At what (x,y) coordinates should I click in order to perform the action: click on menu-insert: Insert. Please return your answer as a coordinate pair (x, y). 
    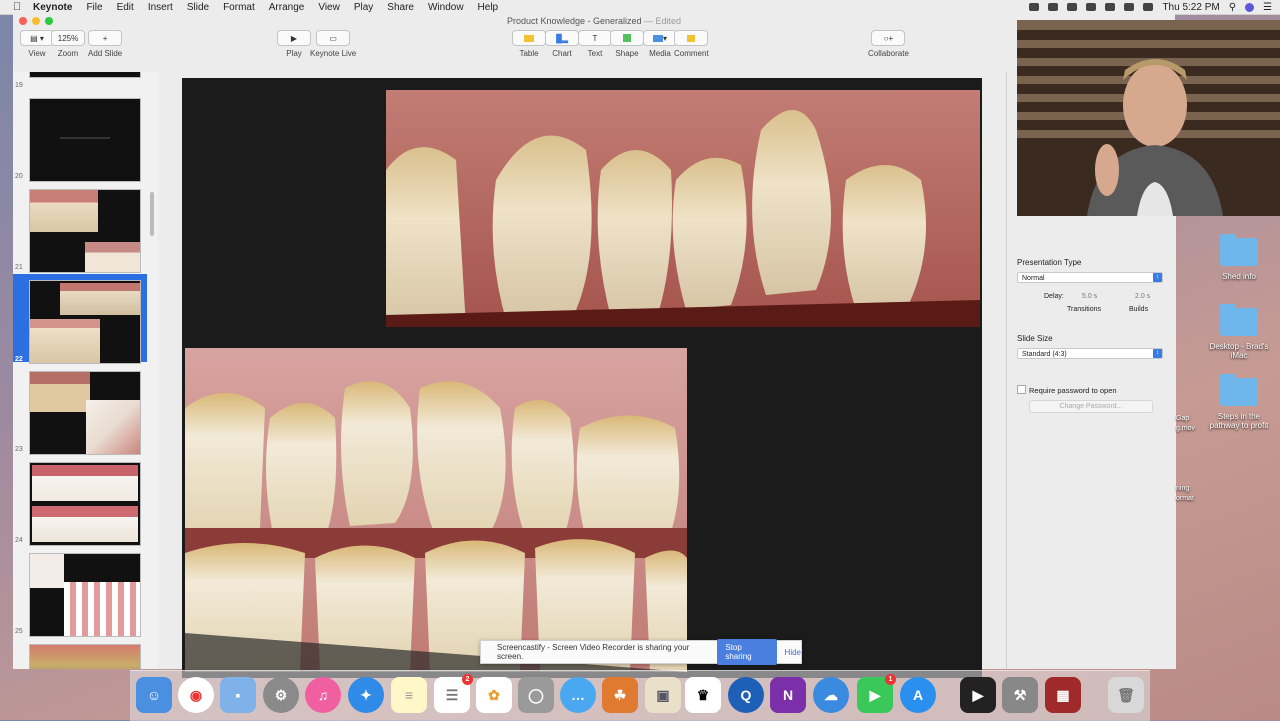
    Looking at the image, I should click on (160, 7).